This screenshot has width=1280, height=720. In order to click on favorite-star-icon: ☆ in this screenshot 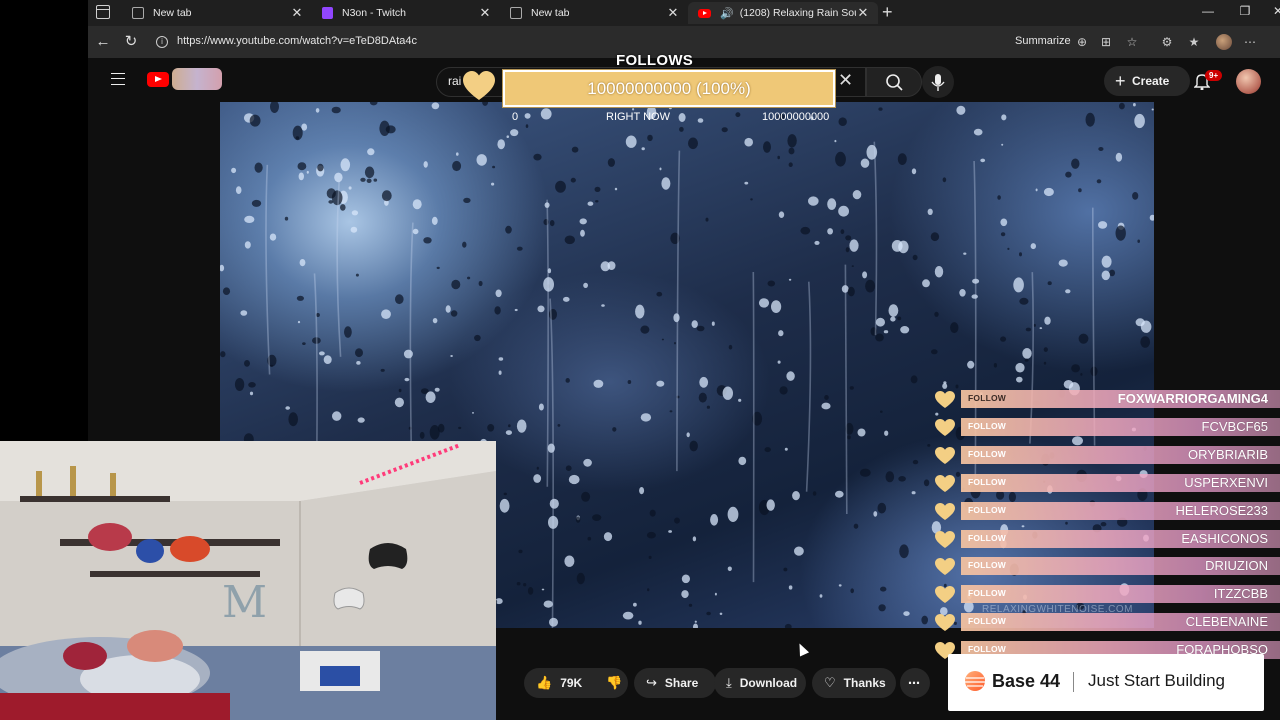, I will do `click(1132, 42)`.